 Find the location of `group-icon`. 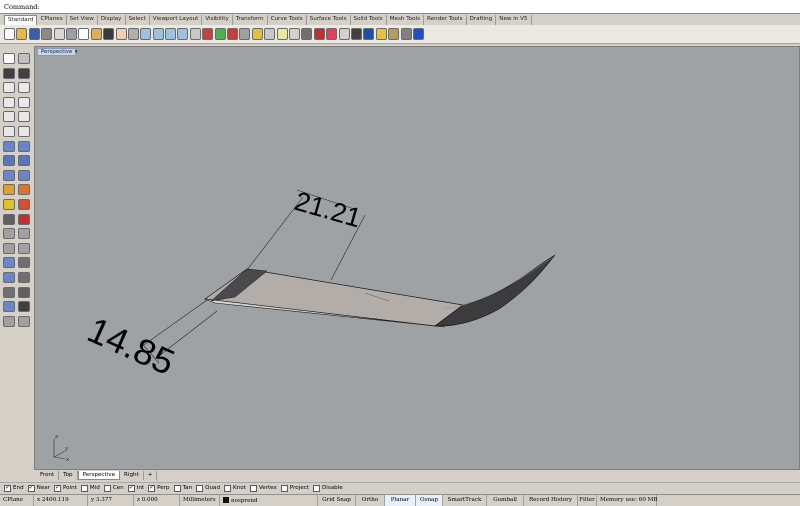

group-icon is located at coordinates (24, 219).